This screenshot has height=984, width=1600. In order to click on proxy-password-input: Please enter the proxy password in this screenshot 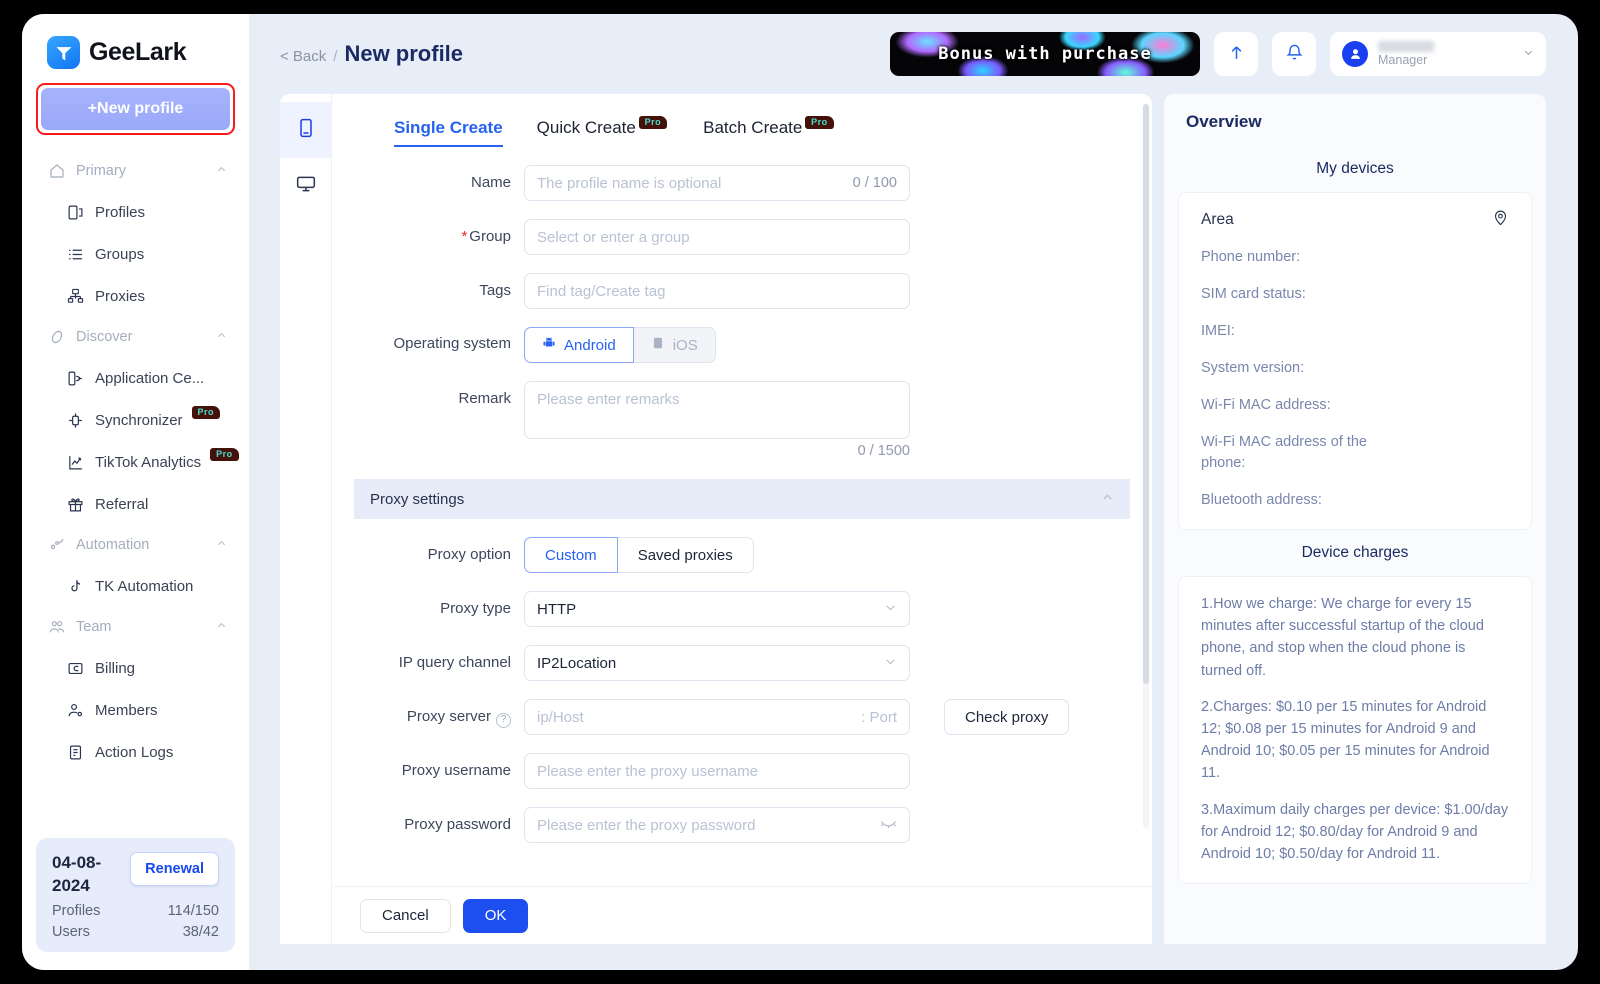, I will do `click(717, 825)`.